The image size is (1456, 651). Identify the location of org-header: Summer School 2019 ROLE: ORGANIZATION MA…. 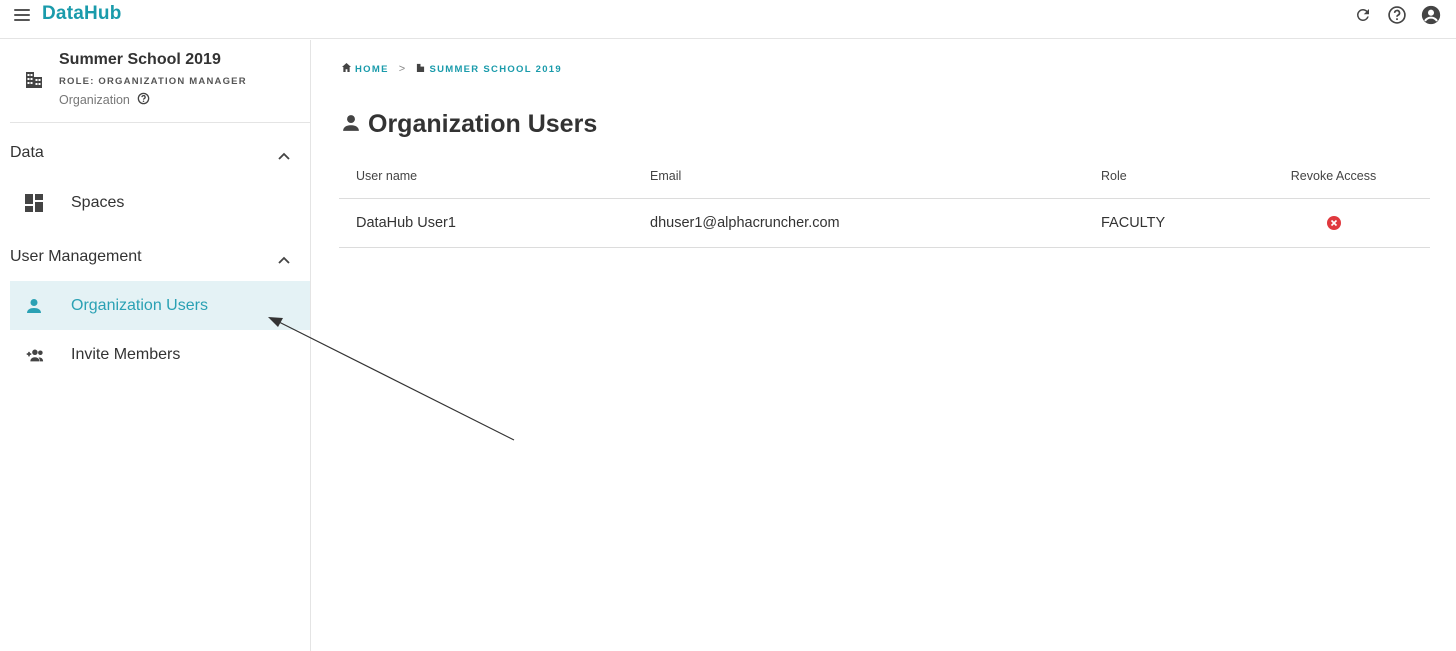
(160, 81).